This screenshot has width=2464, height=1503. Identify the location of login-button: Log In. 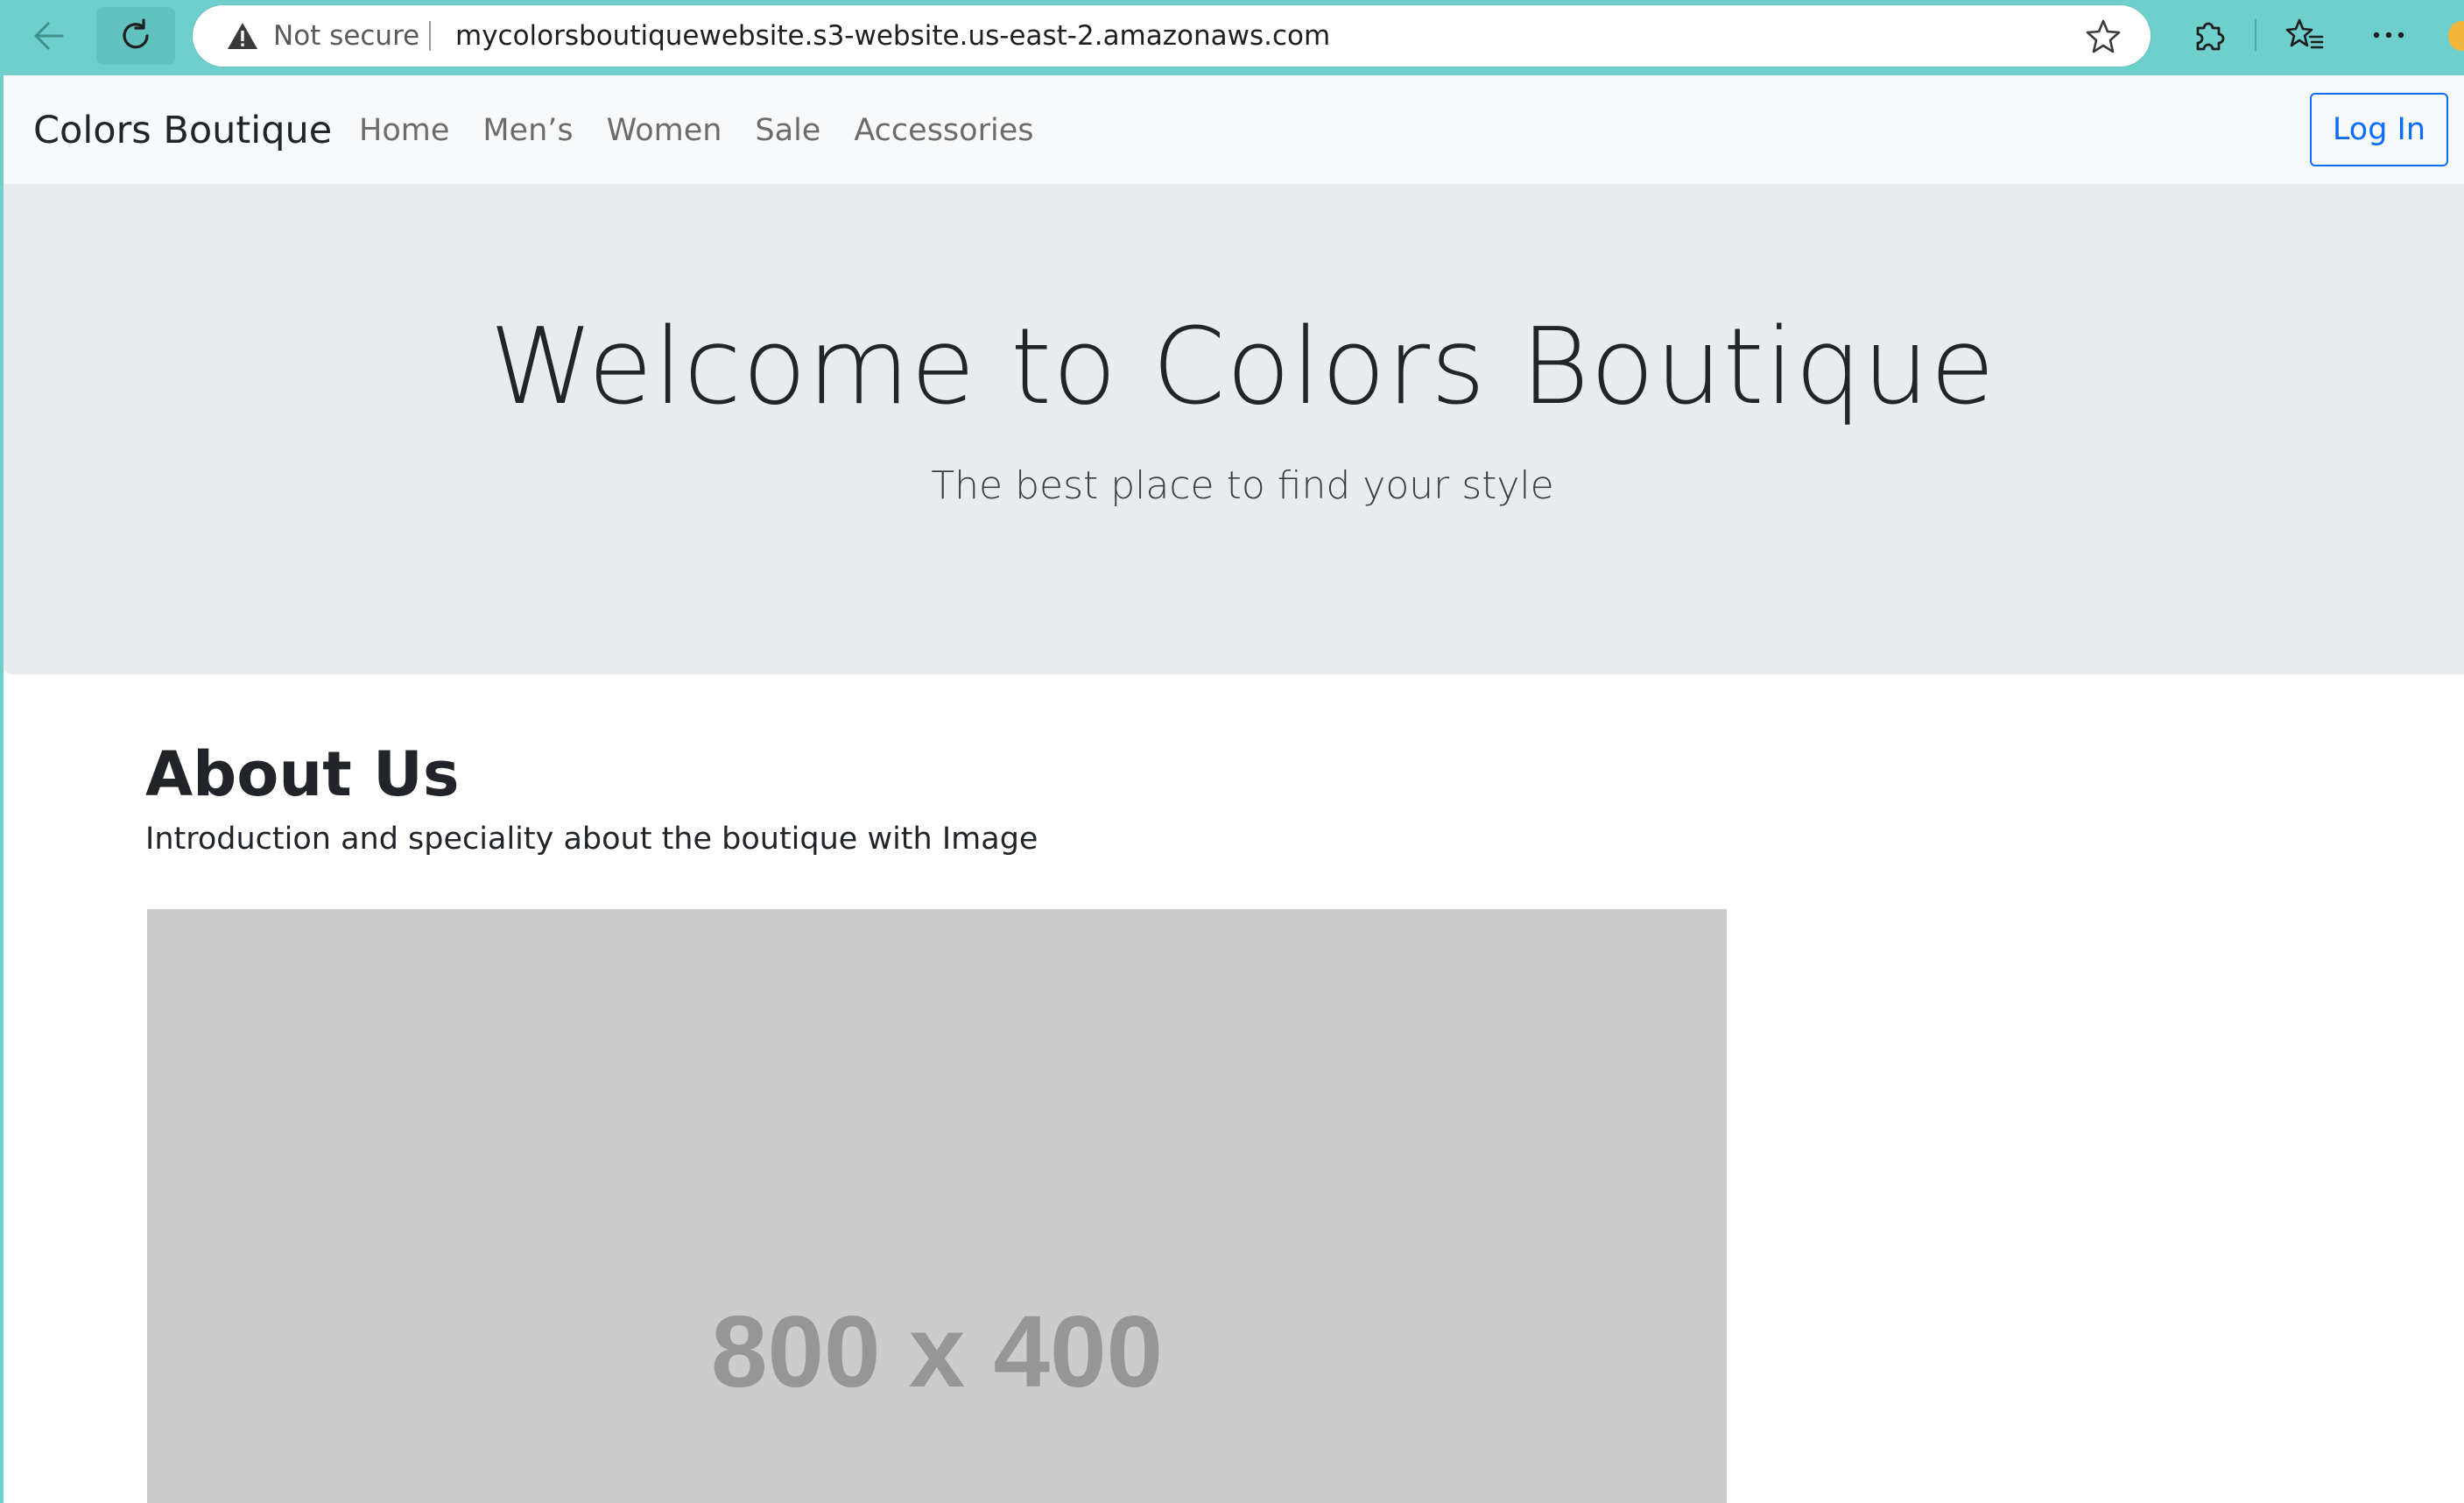
(2379, 129).